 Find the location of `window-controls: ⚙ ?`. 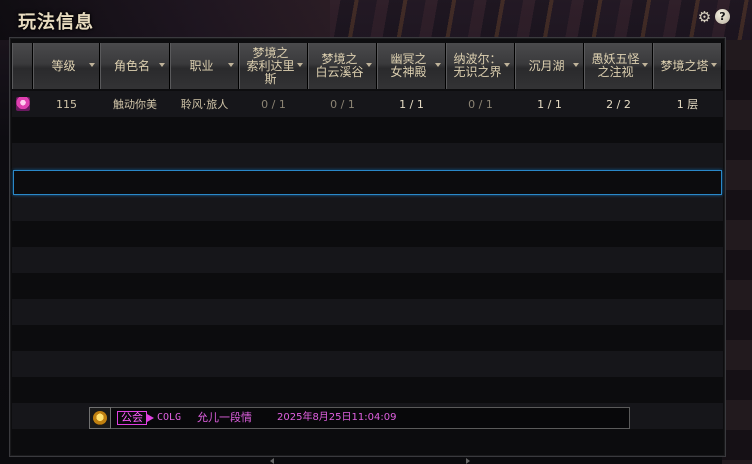

window-controls: ⚙ ? is located at coordinates (713, 17).